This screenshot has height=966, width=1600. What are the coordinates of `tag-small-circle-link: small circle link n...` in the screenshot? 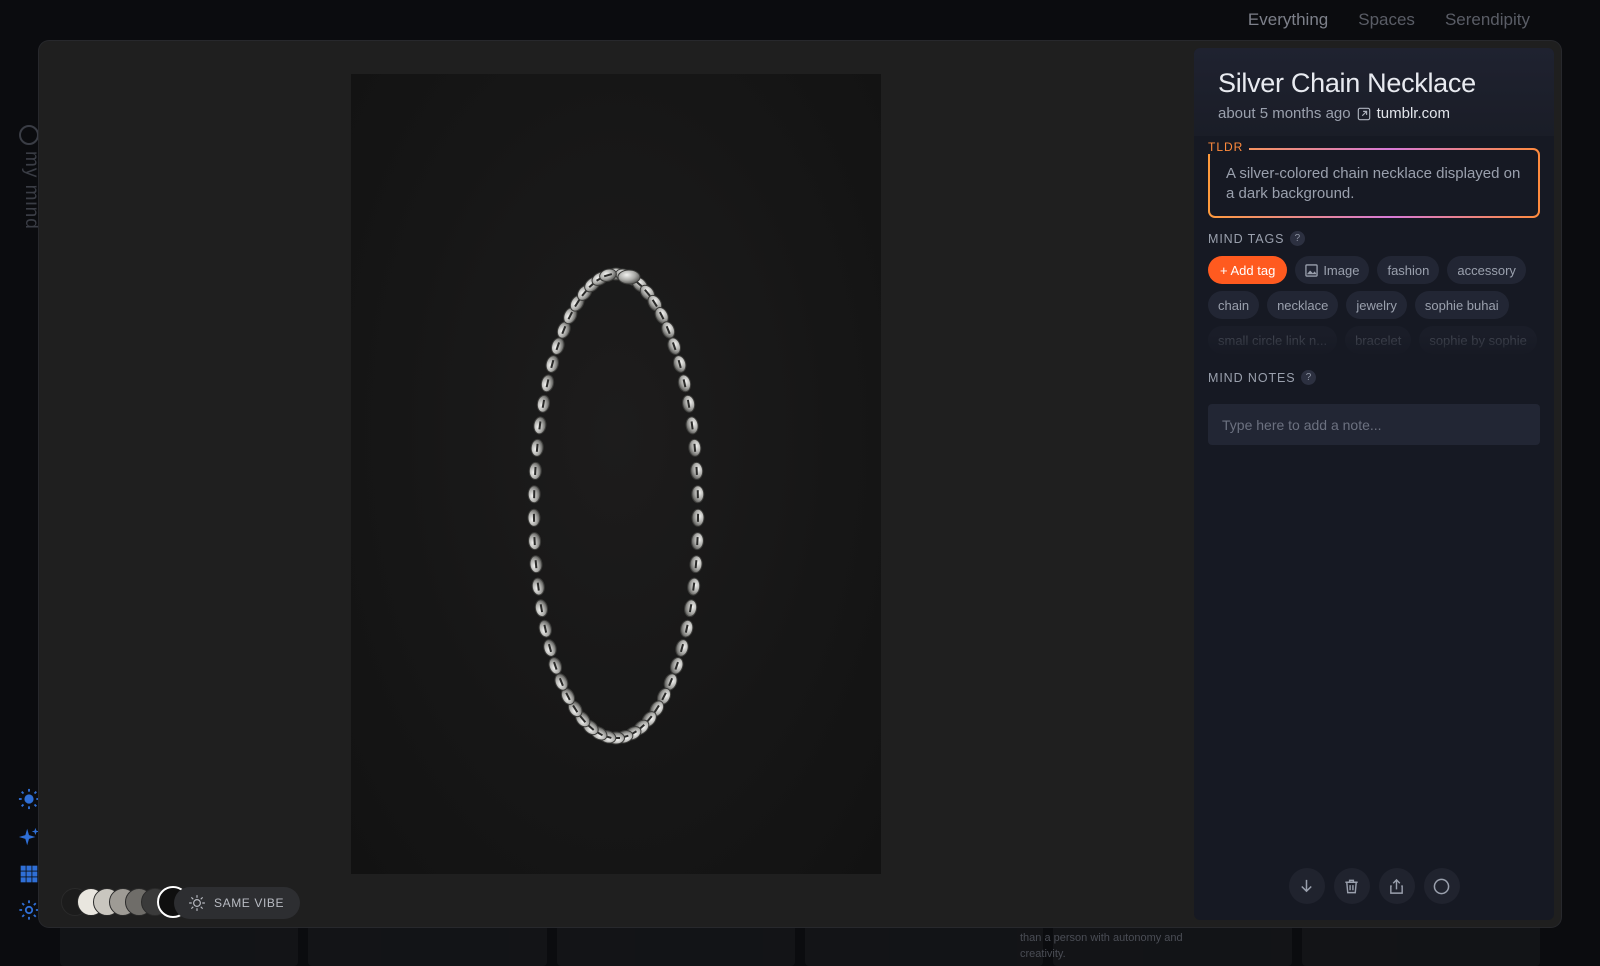 It's located at (1273, 340).